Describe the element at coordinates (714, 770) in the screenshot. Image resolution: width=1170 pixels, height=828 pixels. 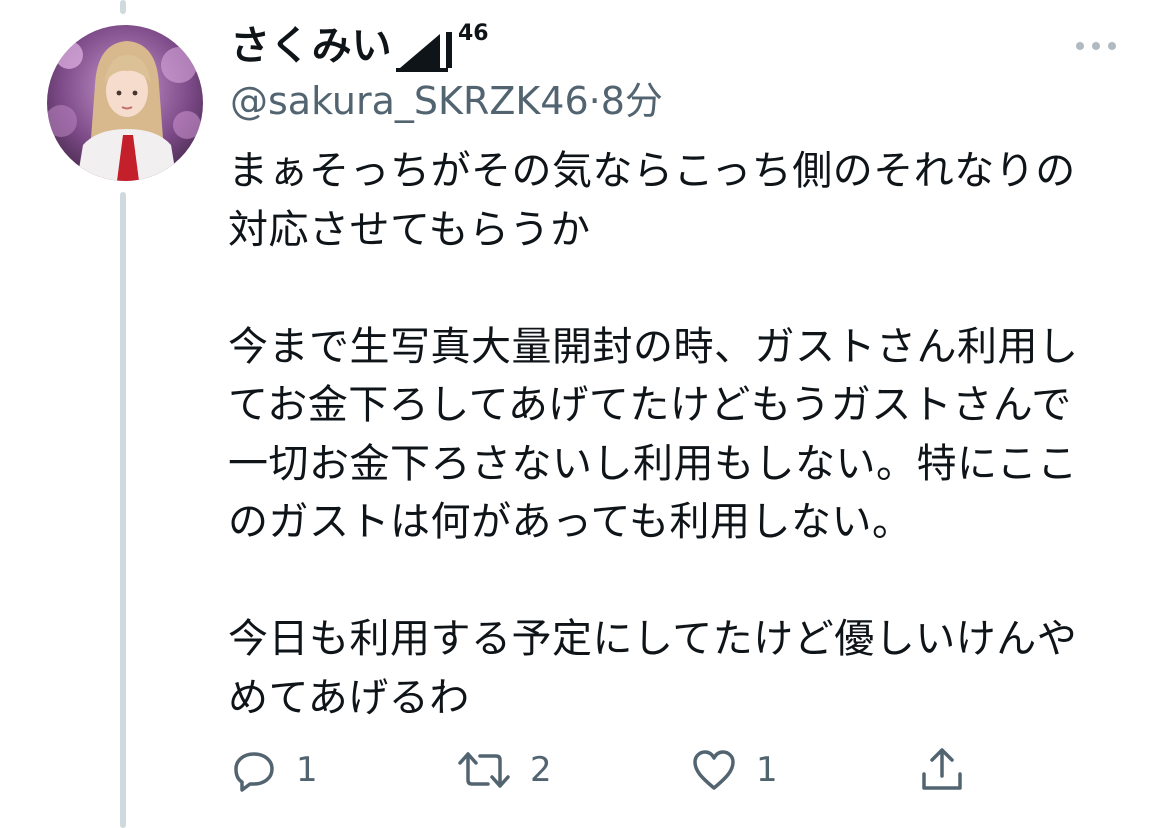
I see `like-icon` at that location.